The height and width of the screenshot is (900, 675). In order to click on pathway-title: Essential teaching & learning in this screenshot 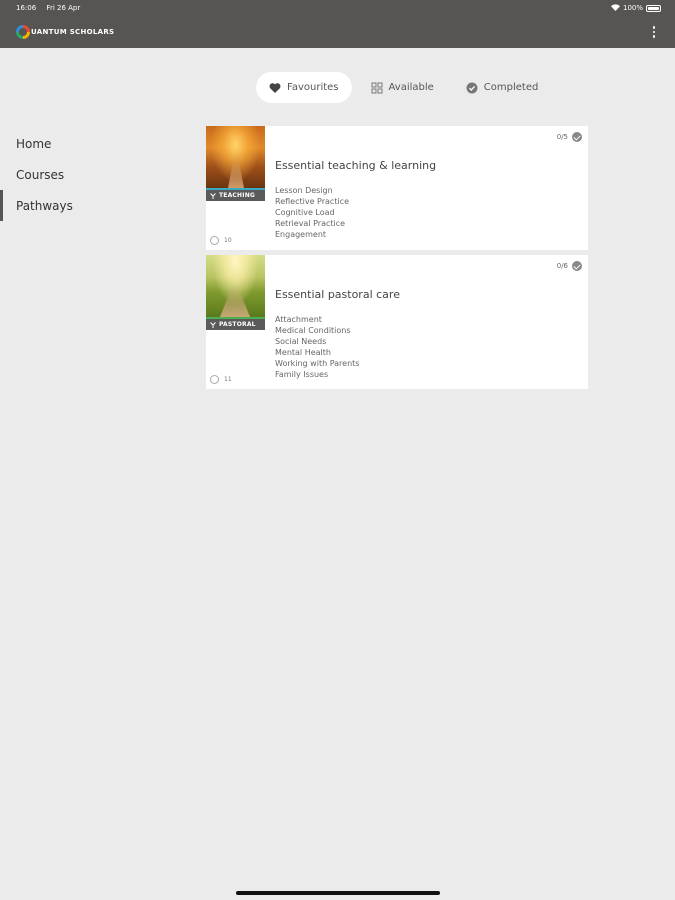, I will do `click(356, 165)`.